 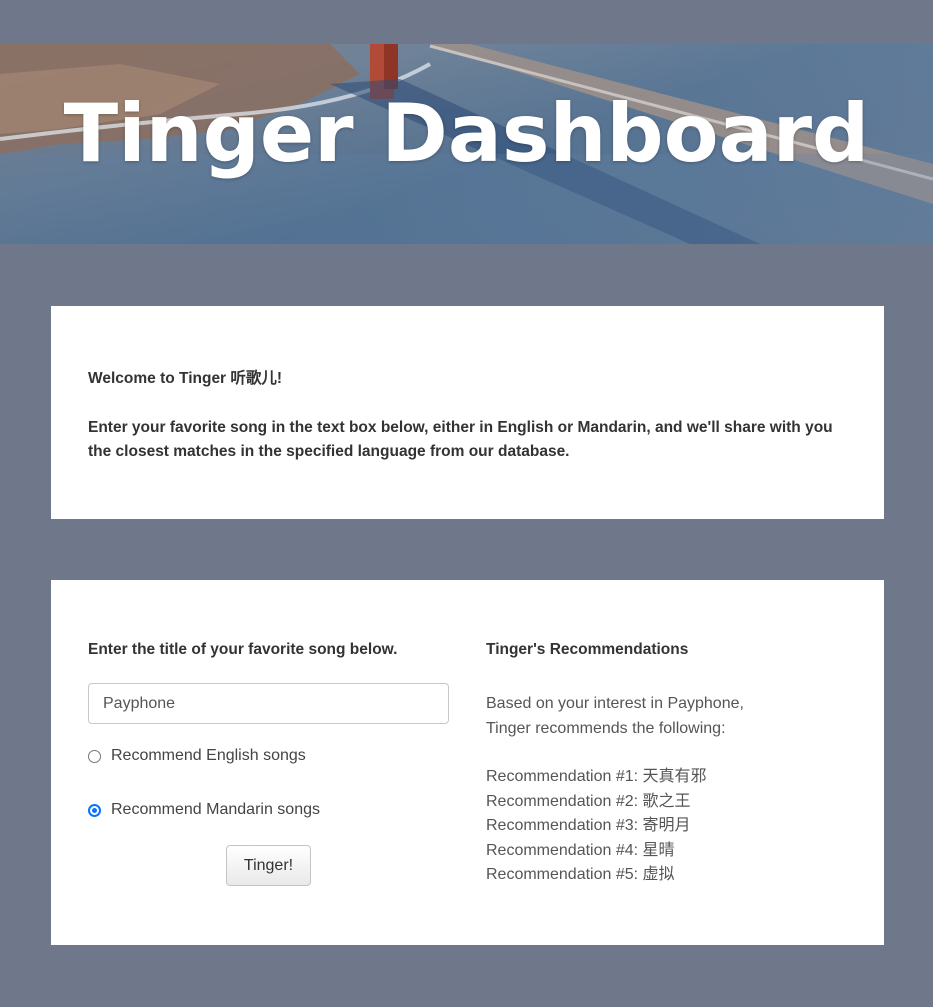 I want to click on english-songs-radio: Recommend English songs, so click(x=197, y=756).